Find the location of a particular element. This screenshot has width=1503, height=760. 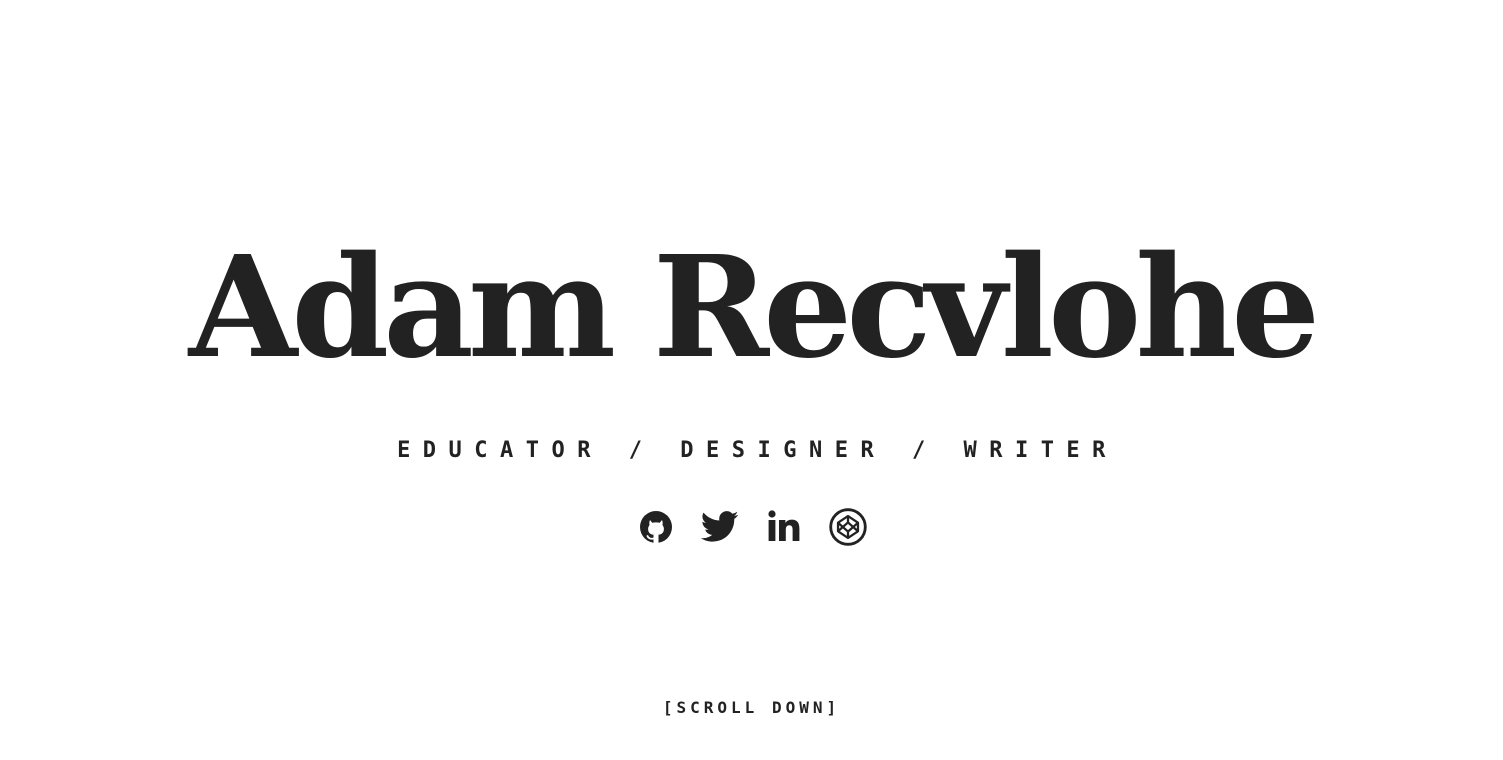

social-links is located at coordinates (751, 527).